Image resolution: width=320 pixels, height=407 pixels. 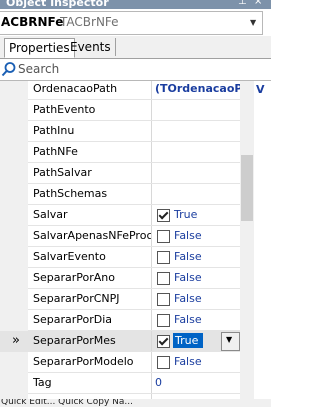 What do you see at coordinates (120, 320) in the screenshot?
I see `property-row: SepararPorDia False` at bounding box center [120, 320].